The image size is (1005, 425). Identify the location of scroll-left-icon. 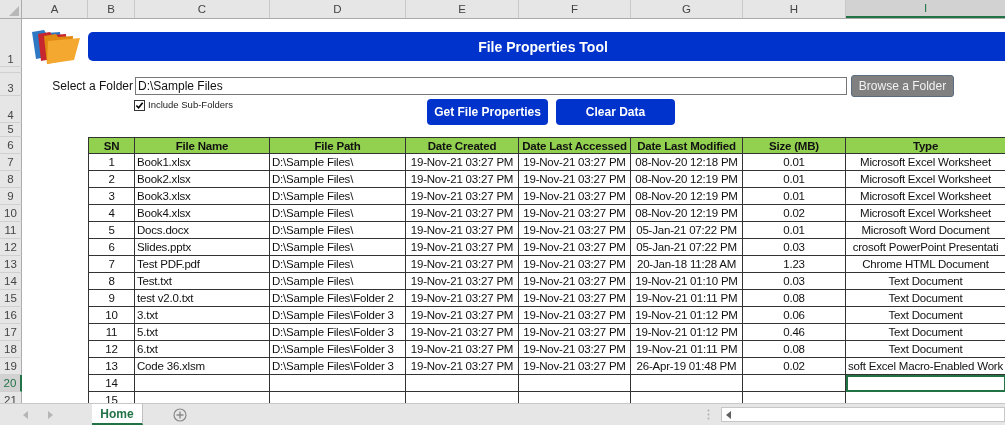
(728, 414).